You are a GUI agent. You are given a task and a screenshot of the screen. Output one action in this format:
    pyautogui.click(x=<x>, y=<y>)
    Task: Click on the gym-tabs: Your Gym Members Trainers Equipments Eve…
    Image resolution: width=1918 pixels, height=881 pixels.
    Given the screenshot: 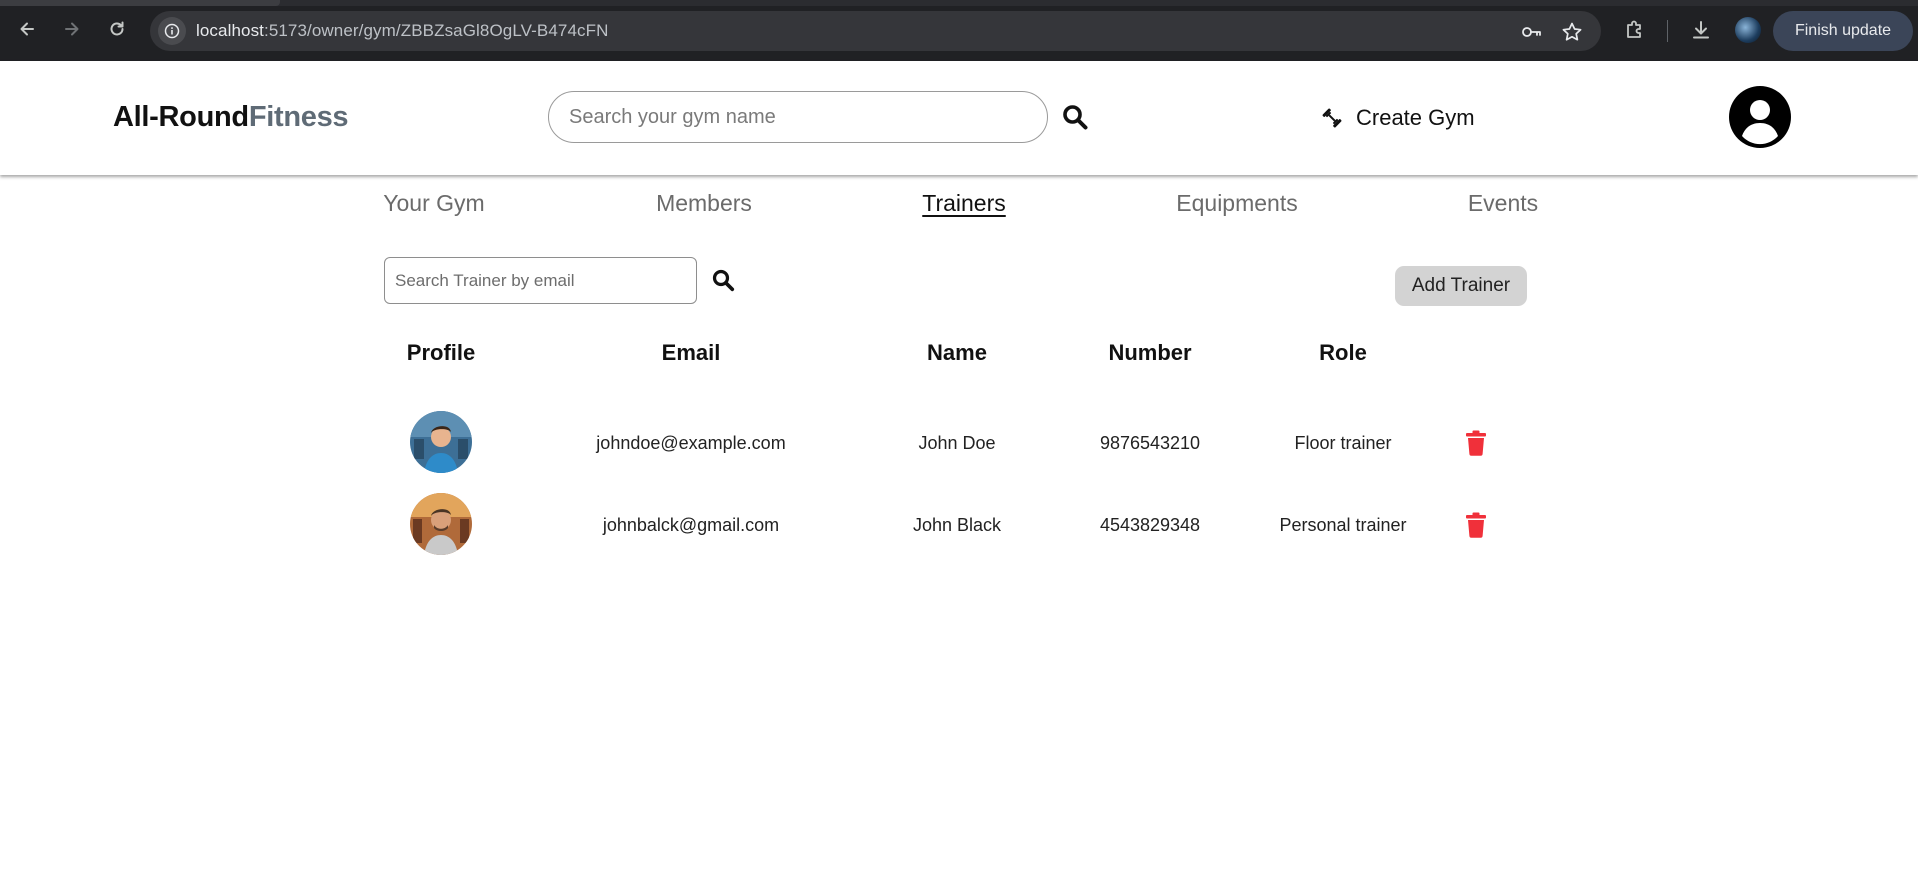 What is the action you would take?
    pyautogui.click(x=959, y=206)
    